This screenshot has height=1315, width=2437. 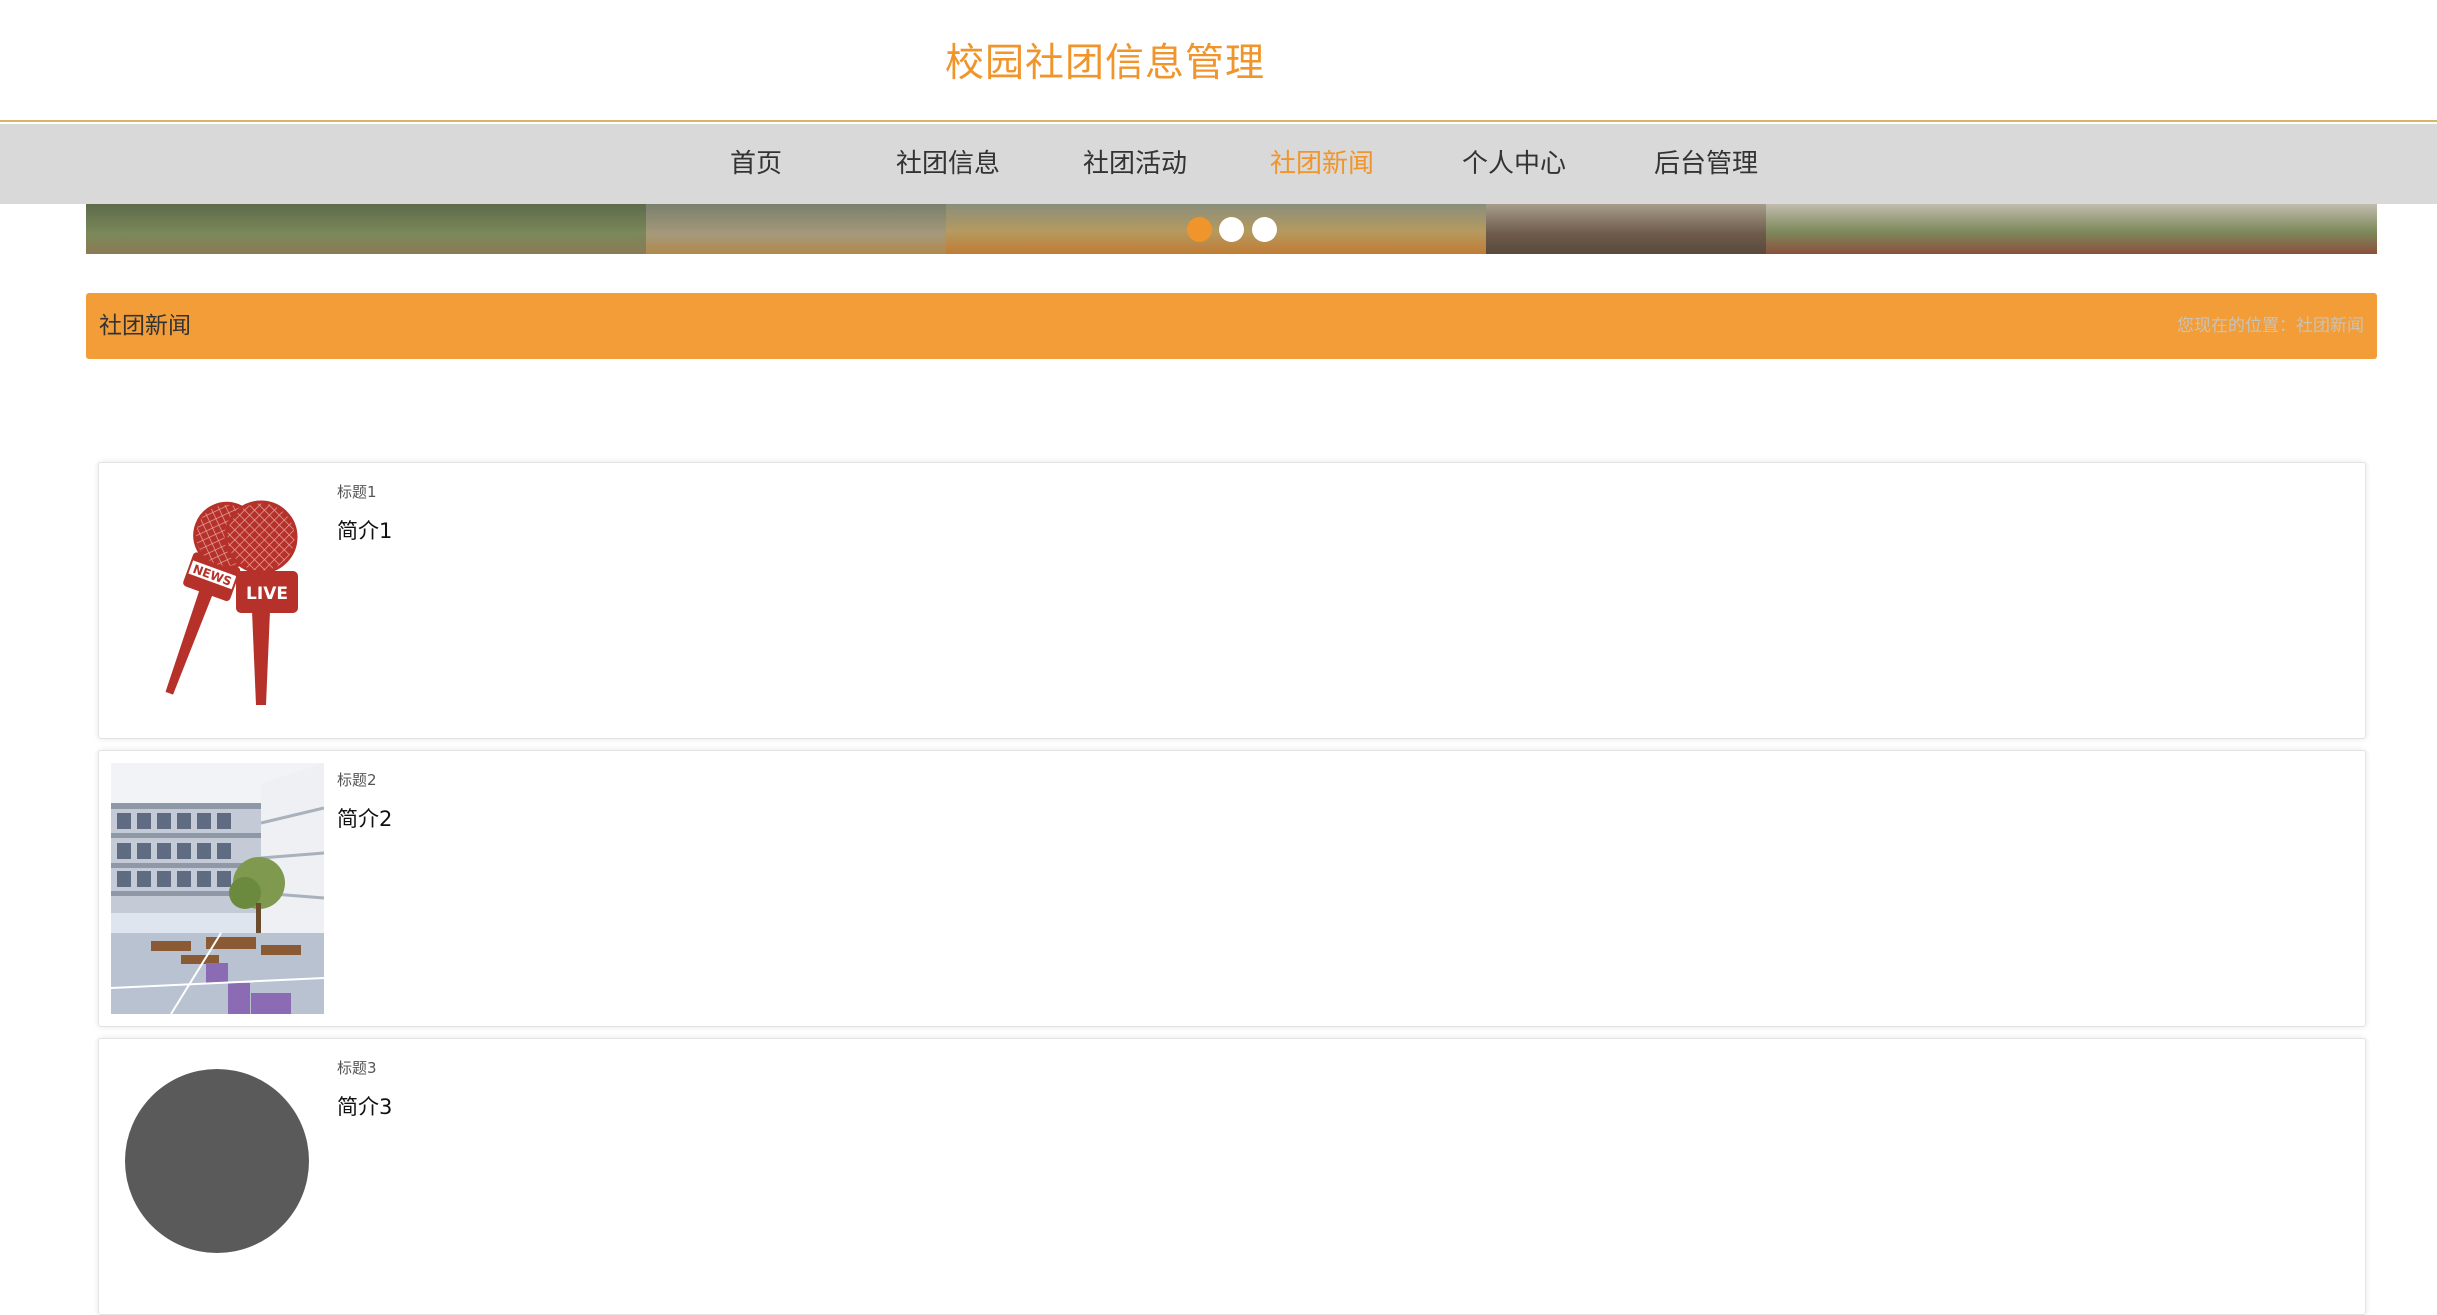 I want to click on nav-item-admin: 后台管理, so click(x=1706, y=164).